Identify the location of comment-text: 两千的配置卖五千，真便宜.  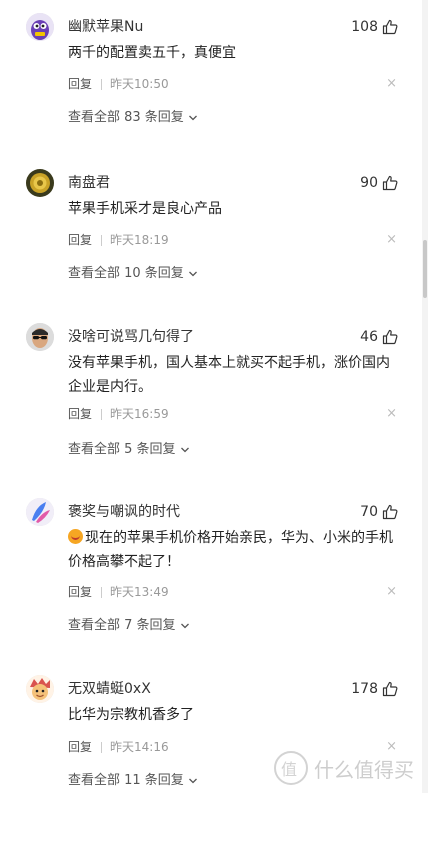
(152, 53).